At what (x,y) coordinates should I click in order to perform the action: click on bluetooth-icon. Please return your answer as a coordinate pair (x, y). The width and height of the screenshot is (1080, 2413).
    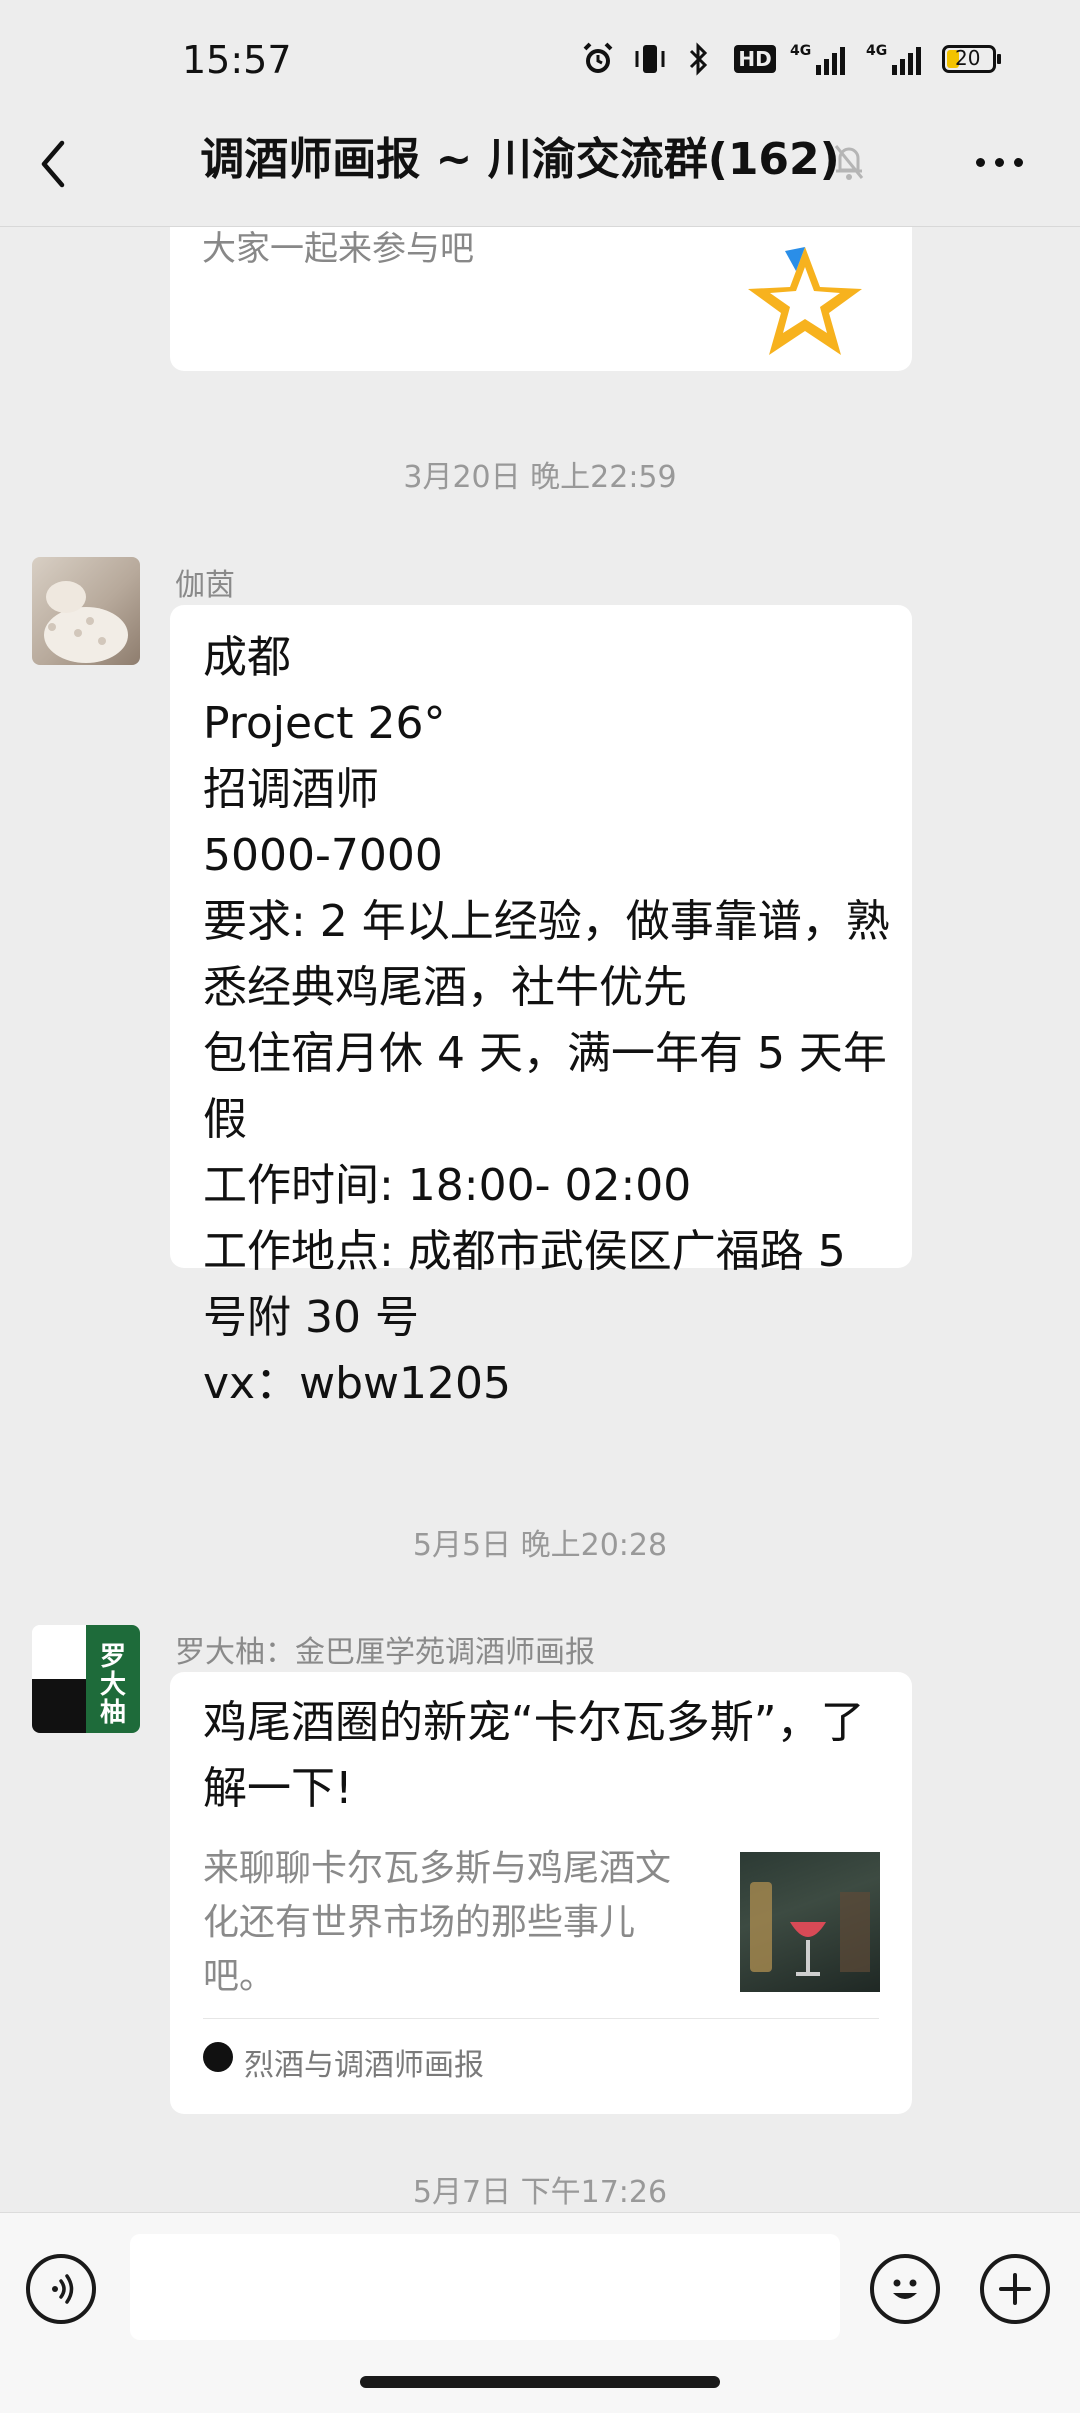
    Looking at the image, I should click on (698, 59).